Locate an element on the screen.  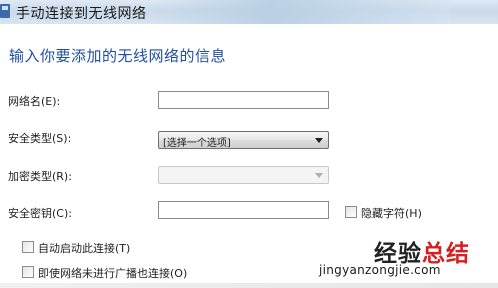
network-wizard-icon is located at coordinates (5, 11).